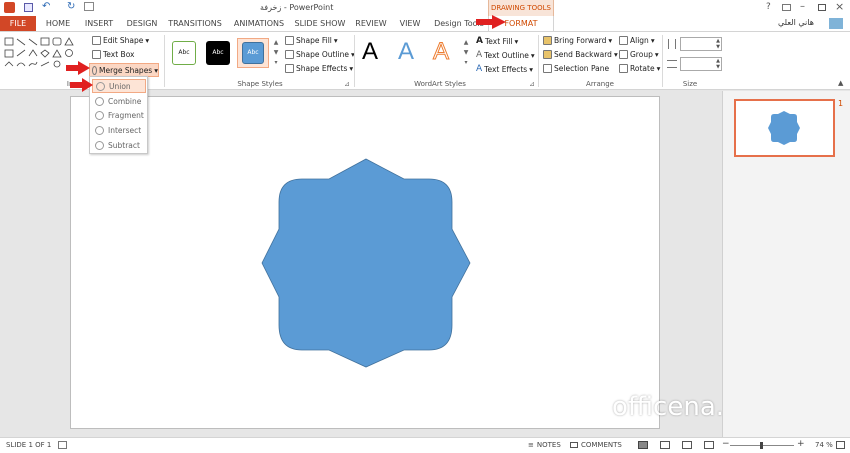 This screenshot has width=850, height=453. Describe the element at coordinates (78, 68) in the screenshot. I see `arrow-to-merge-shapes` at that location.